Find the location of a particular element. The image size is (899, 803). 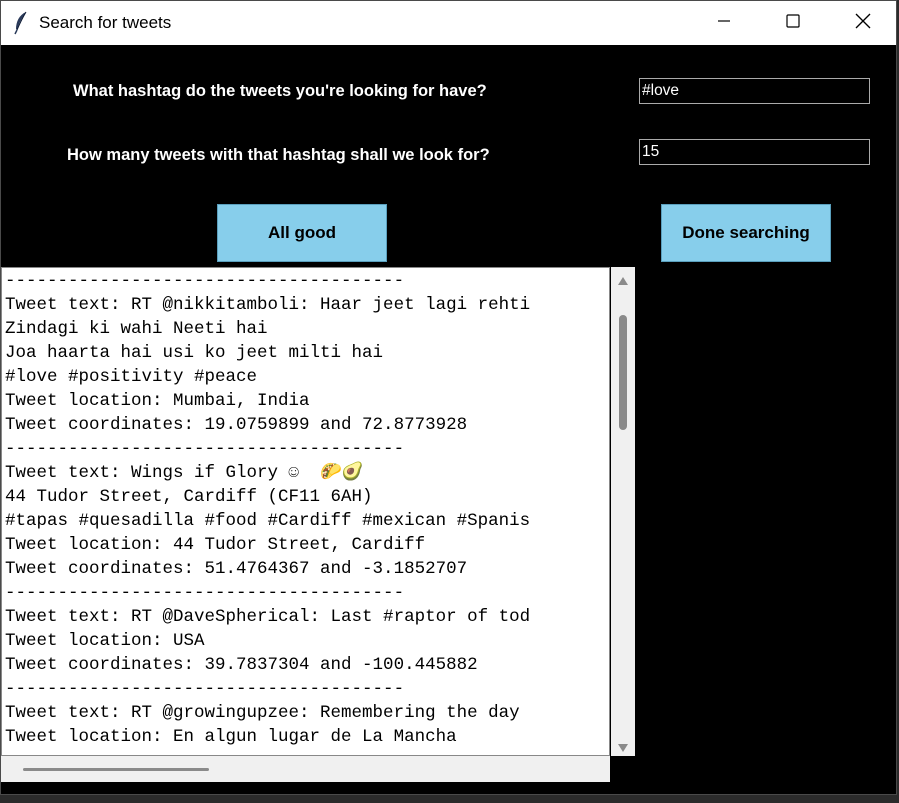

result-line: Tweet location: 44 Tudor Street, Cardiff is located at coordinates (215, 545).